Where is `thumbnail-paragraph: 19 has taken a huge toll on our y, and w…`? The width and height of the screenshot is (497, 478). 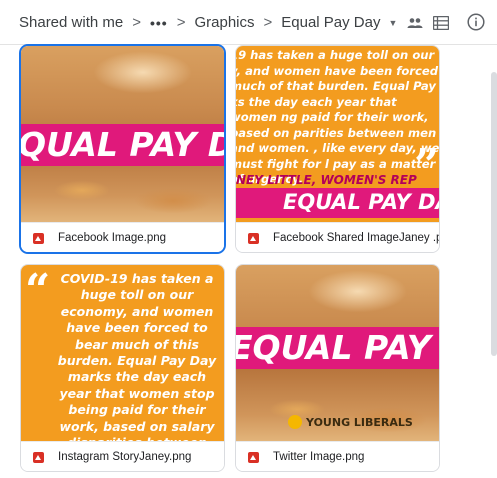
thumbnail-paragraph: 19 has taken a huge toll on our y, and w… is located at coordinates (337, 117).